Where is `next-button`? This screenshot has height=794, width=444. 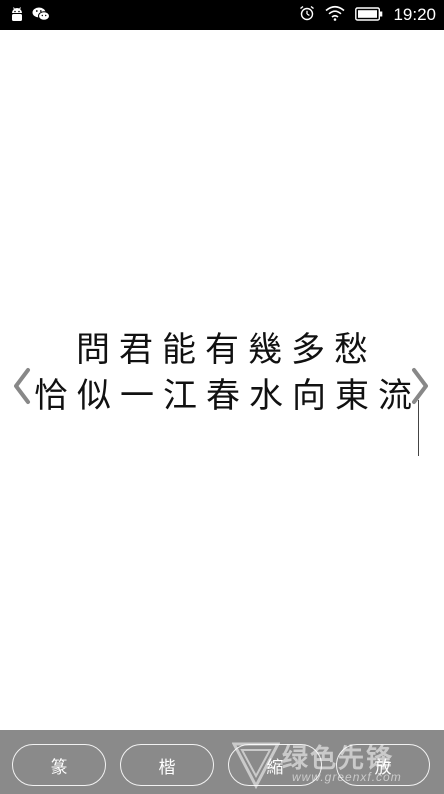 next-button is located at coordinates (420, 386).